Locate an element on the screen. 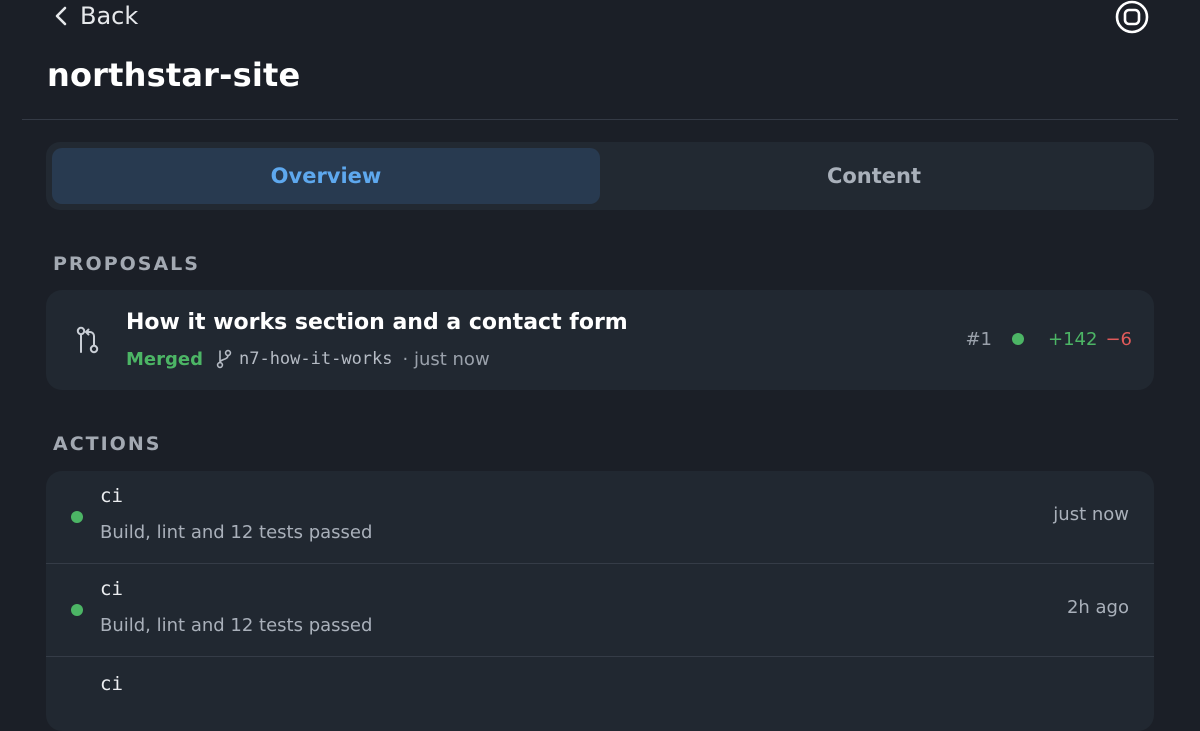 This screenshot has width=1200, height=731. proposal-title: How it works section and a contact form is located at coordinates (377, 322).